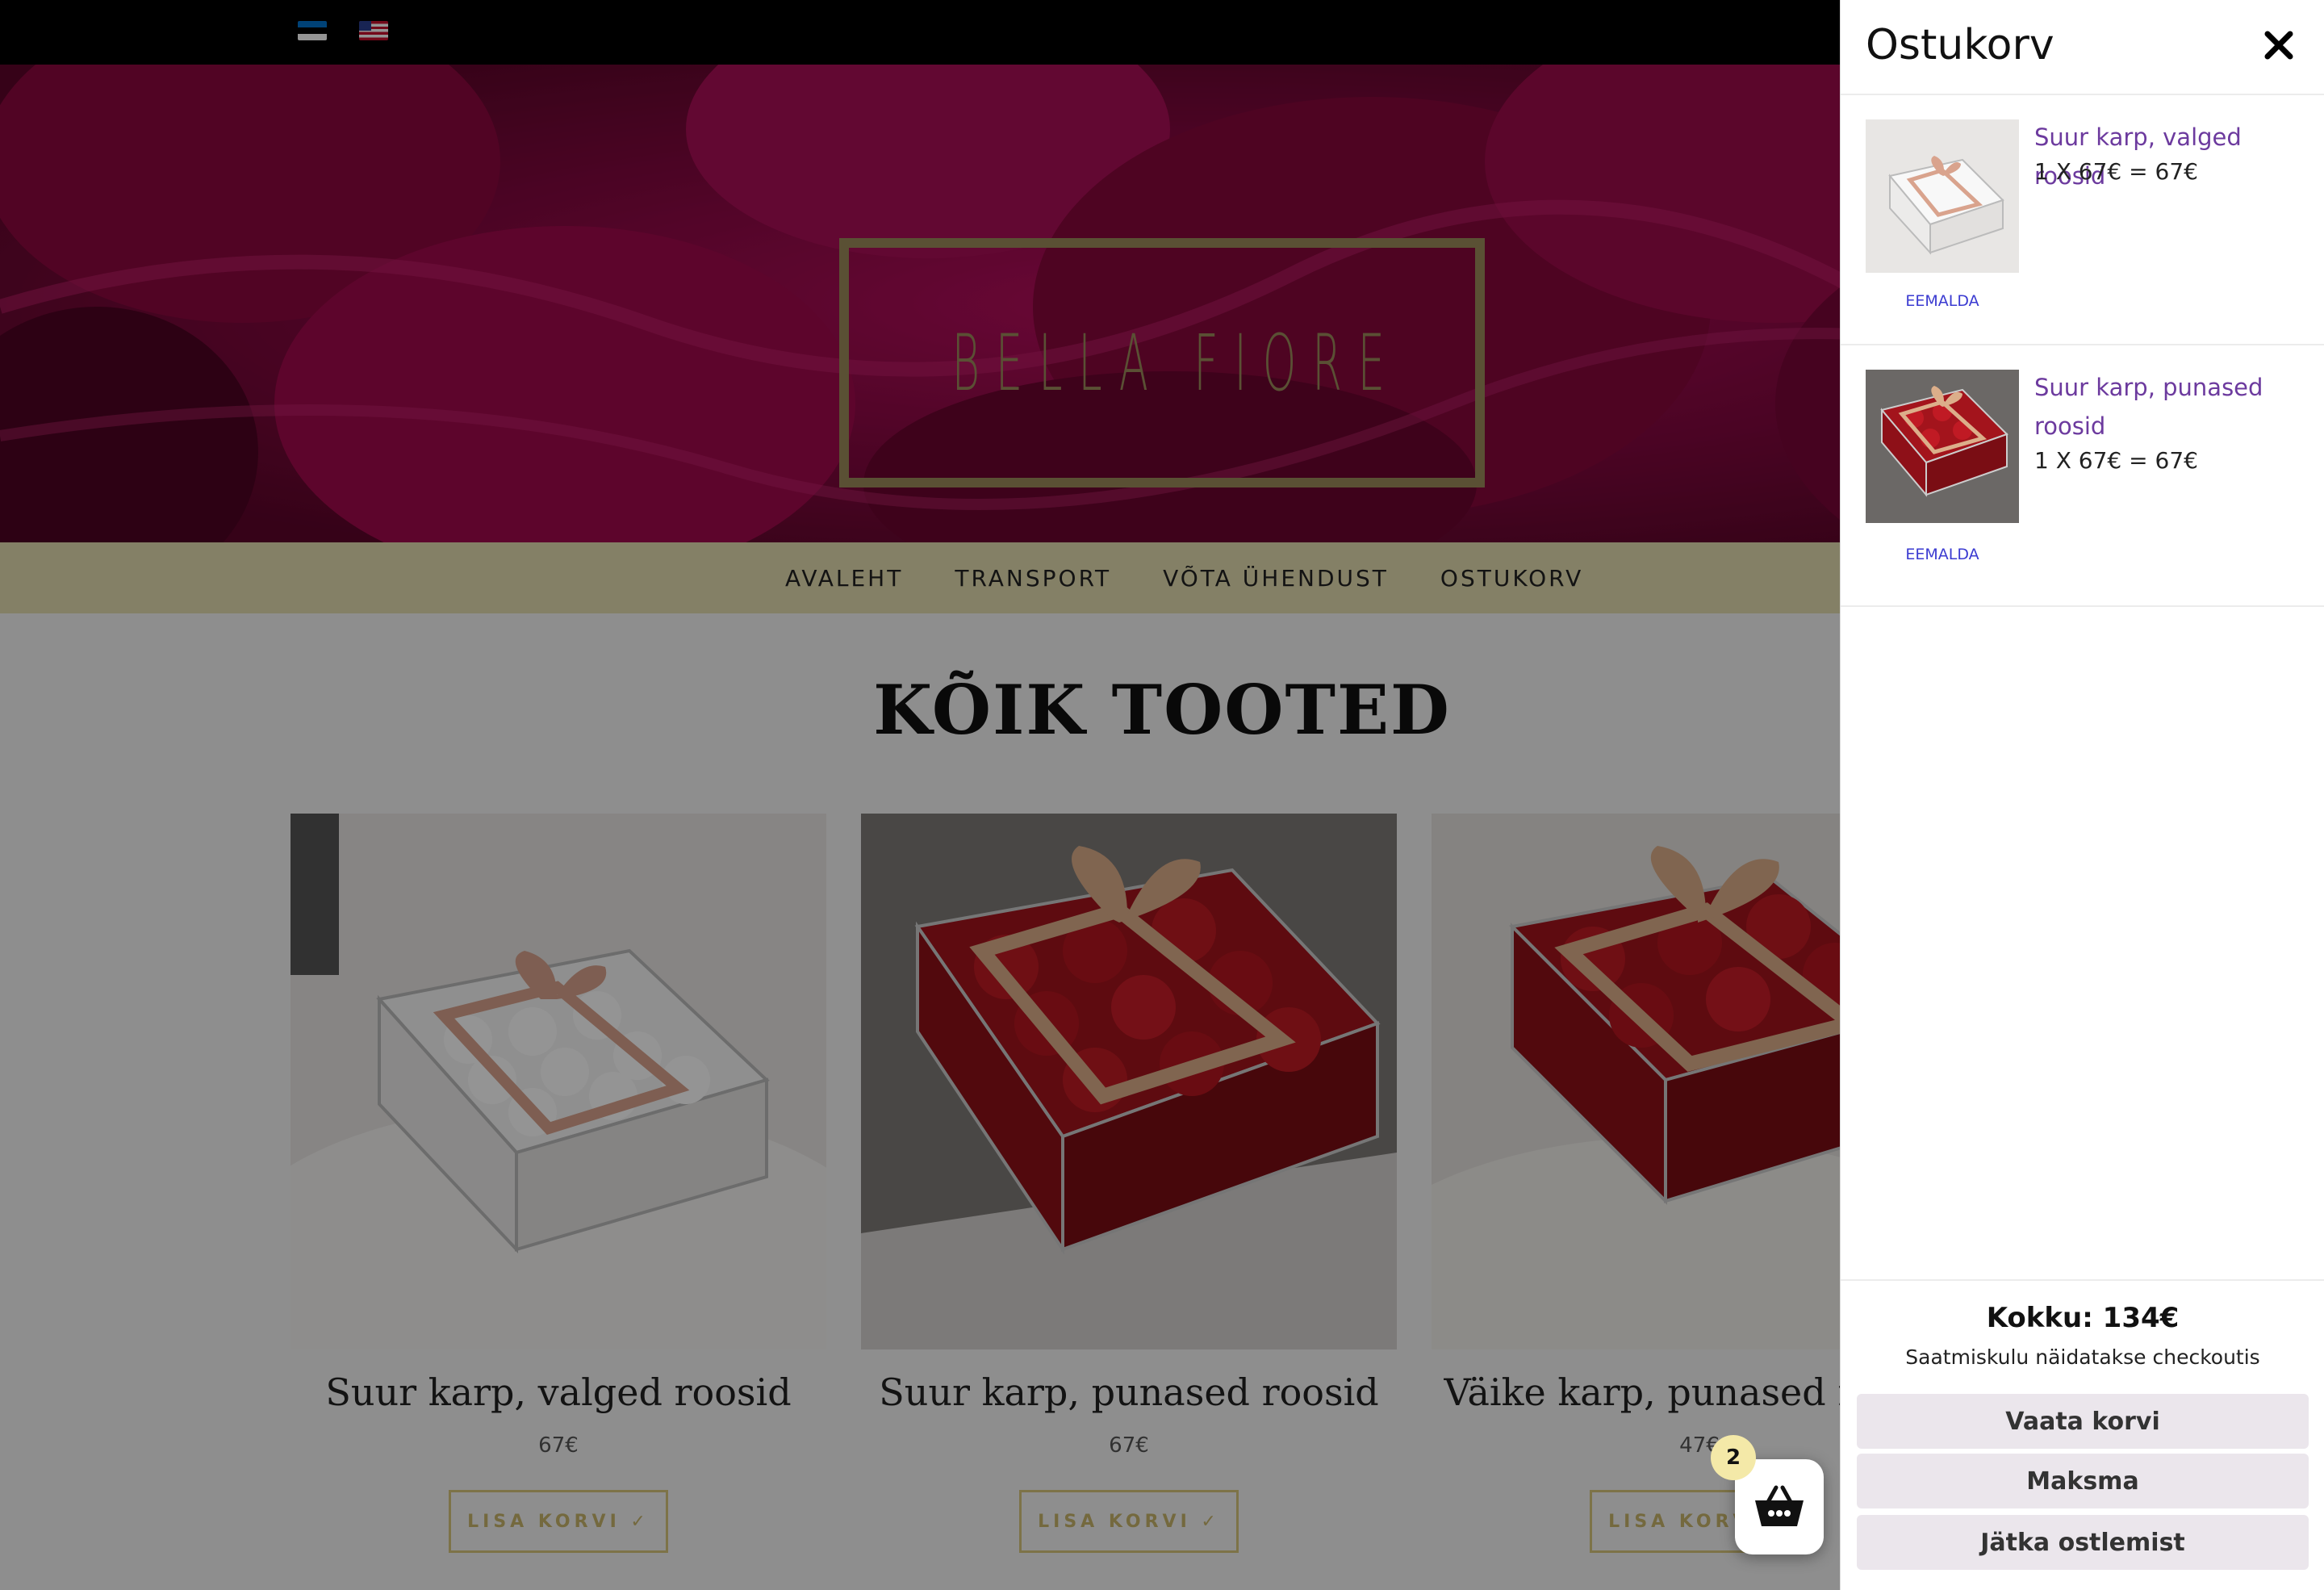  What do you see at coordinates (2171, 407) in the screenshot?
I see `cart-item-title: Suur karp, punased roosid` at bounding box center [2171, 407].